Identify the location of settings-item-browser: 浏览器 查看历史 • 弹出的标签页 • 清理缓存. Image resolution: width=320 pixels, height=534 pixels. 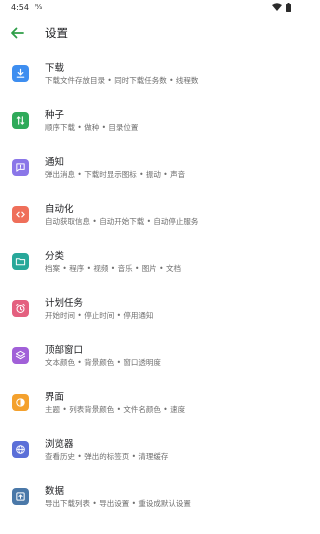
(150, 455).